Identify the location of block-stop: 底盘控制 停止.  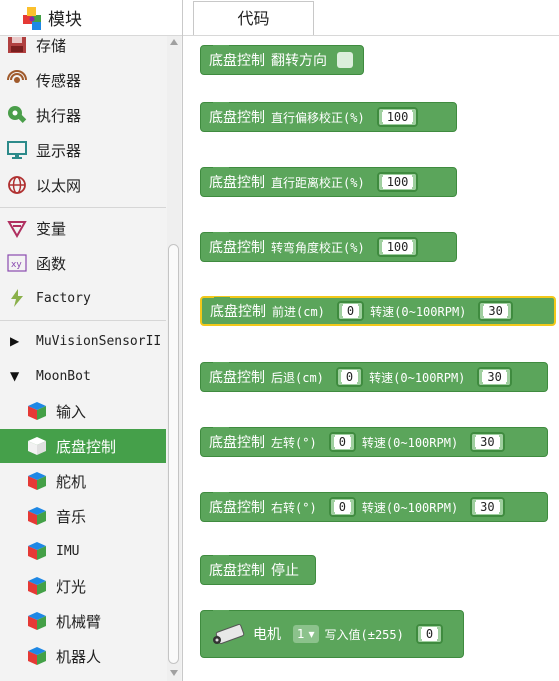
(258, 570).